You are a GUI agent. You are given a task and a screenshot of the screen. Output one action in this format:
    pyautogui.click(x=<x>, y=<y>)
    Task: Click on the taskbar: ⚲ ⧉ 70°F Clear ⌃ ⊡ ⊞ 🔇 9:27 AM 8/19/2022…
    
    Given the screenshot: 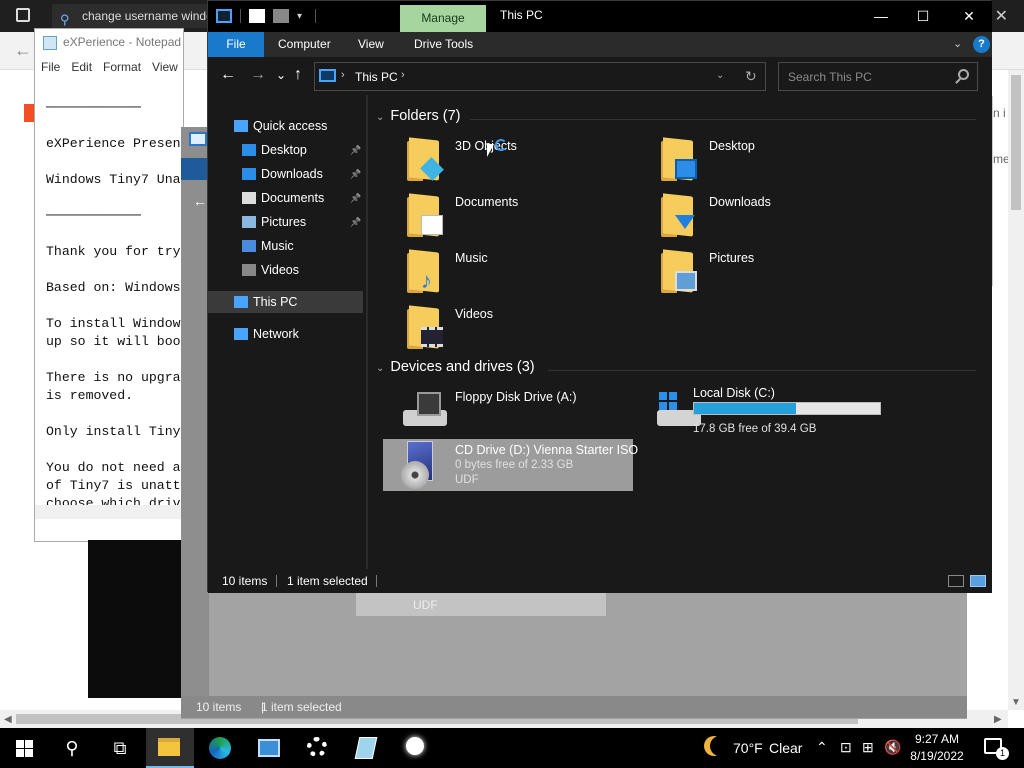 What is the action you would take?
    pyautogui.click(x=512, y=748)
    